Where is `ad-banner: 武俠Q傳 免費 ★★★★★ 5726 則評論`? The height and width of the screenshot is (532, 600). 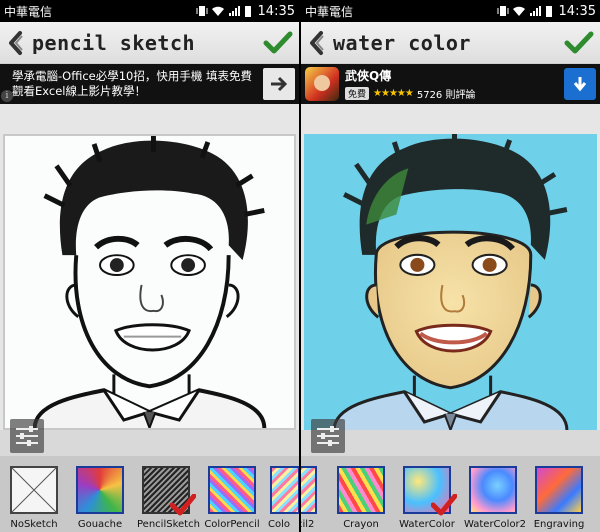 ad-banner: 武俠Q傳 免費 ★★★★★ 5726 則評論 is located at coordinates (450, 84).